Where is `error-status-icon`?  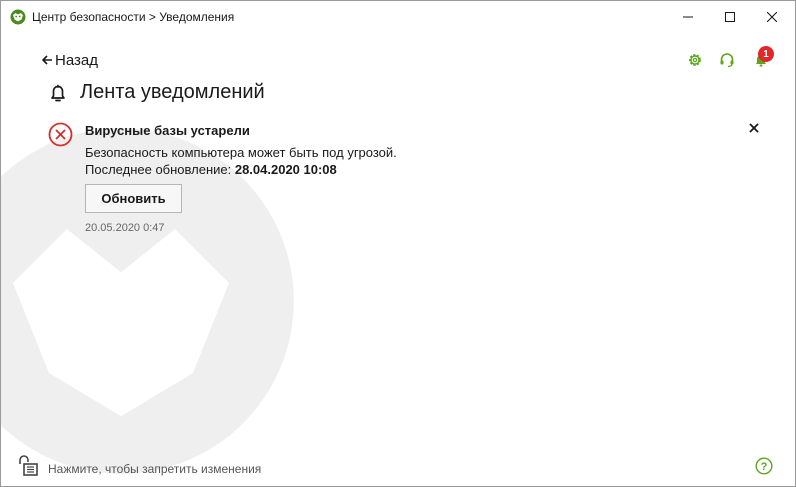
error-status-icon is located at coordinates (60, 134).